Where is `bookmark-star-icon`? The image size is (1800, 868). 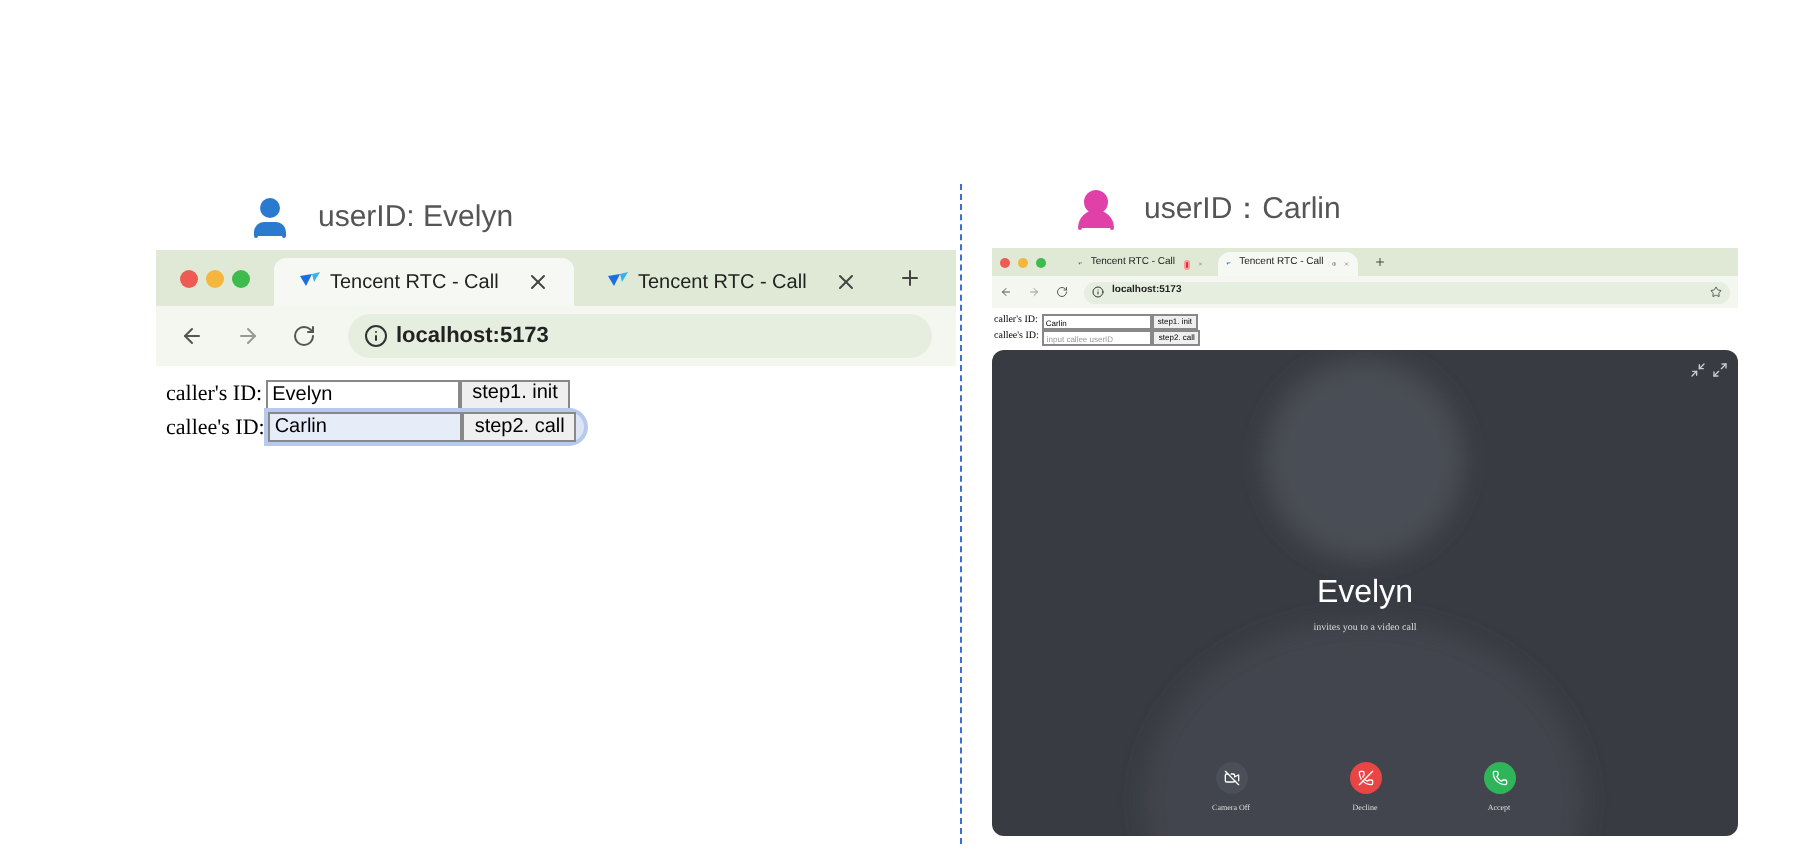 bookmark-star-icon is located at coordinates (1716, 292).